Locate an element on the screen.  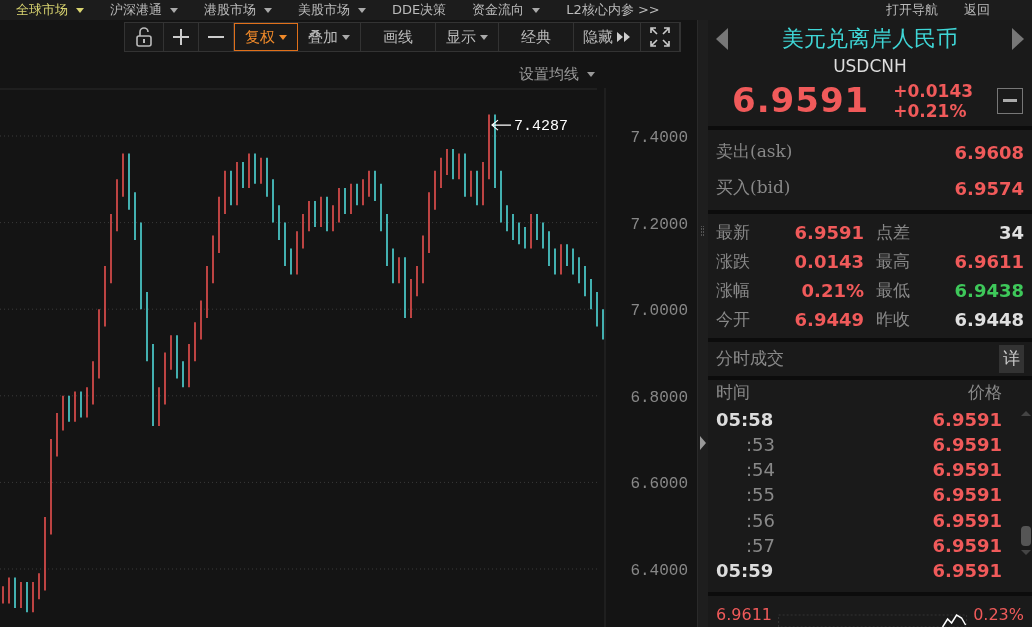
field-label: 昨收 is located at coordinates (893, 319).